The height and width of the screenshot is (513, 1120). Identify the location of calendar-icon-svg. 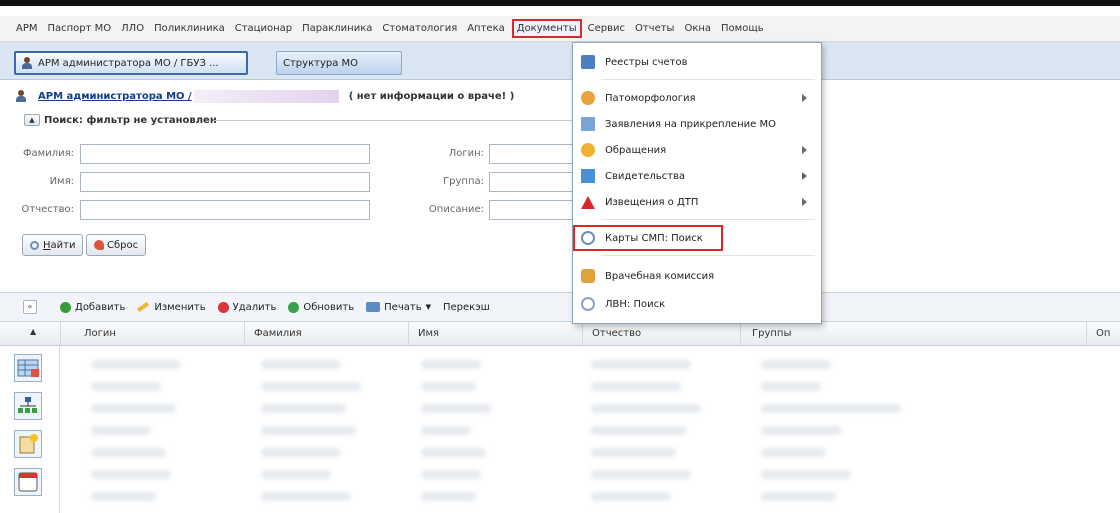
(28, 482).